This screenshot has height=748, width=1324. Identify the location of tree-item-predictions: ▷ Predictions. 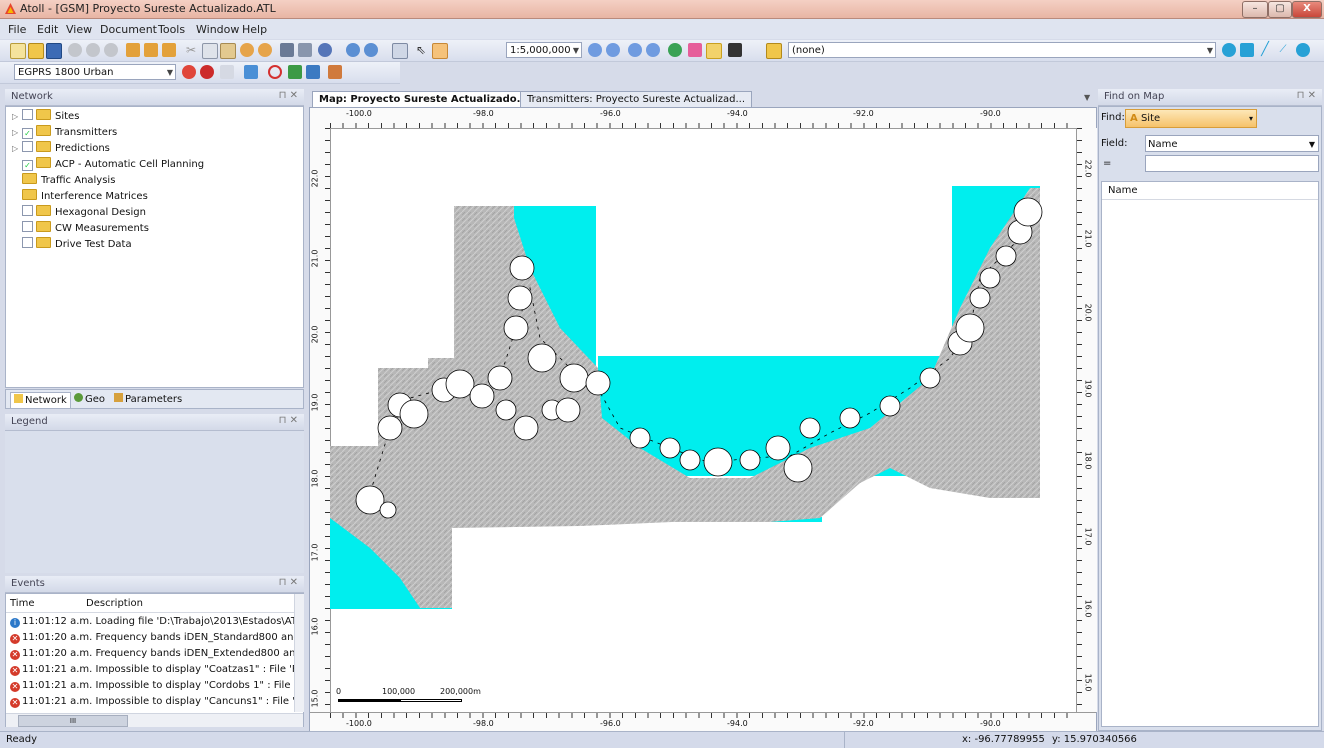
(61, 148).